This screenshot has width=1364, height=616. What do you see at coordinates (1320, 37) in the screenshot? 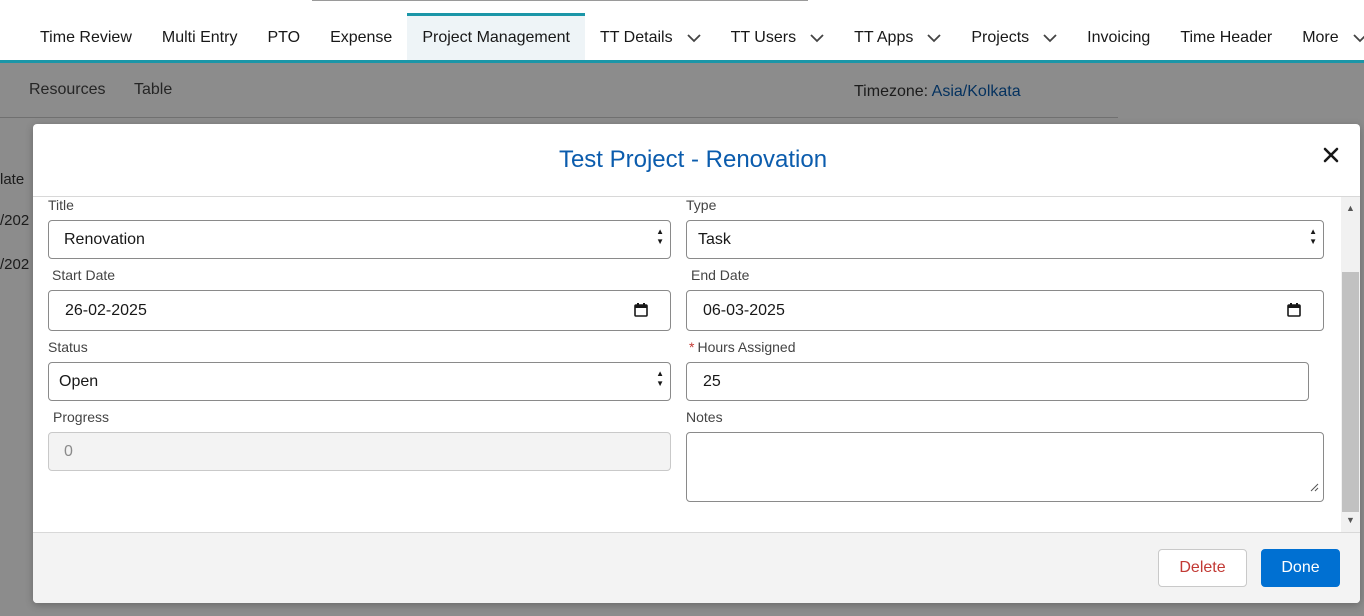
I see `tab-label: More` at bounding box center [1320, 37].